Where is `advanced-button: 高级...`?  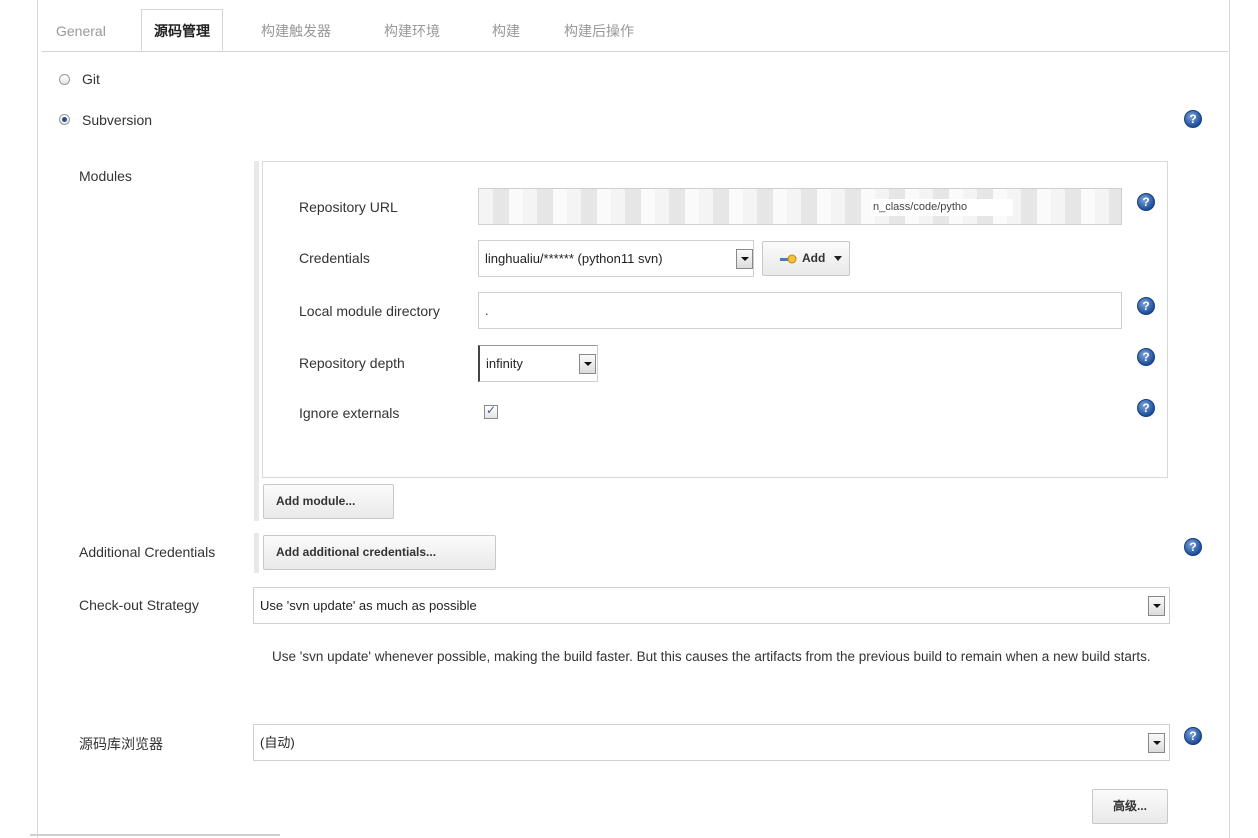 advanced-button: 高级... is located at coordinates (1130, 806).